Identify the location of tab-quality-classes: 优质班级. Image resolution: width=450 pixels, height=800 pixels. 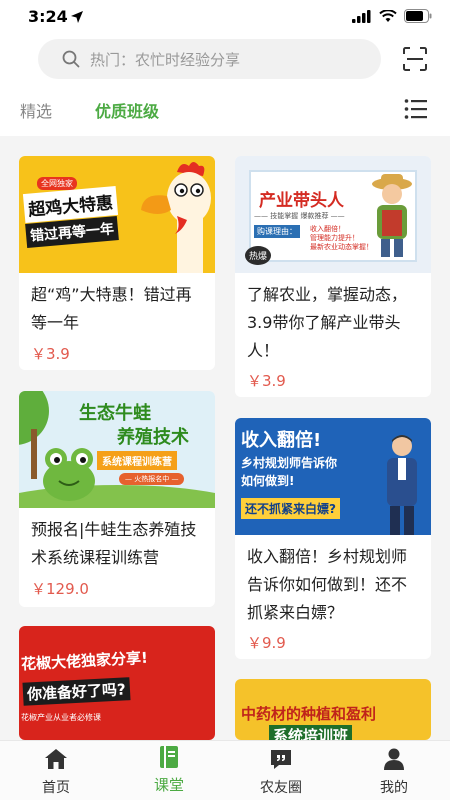
(127, 110).